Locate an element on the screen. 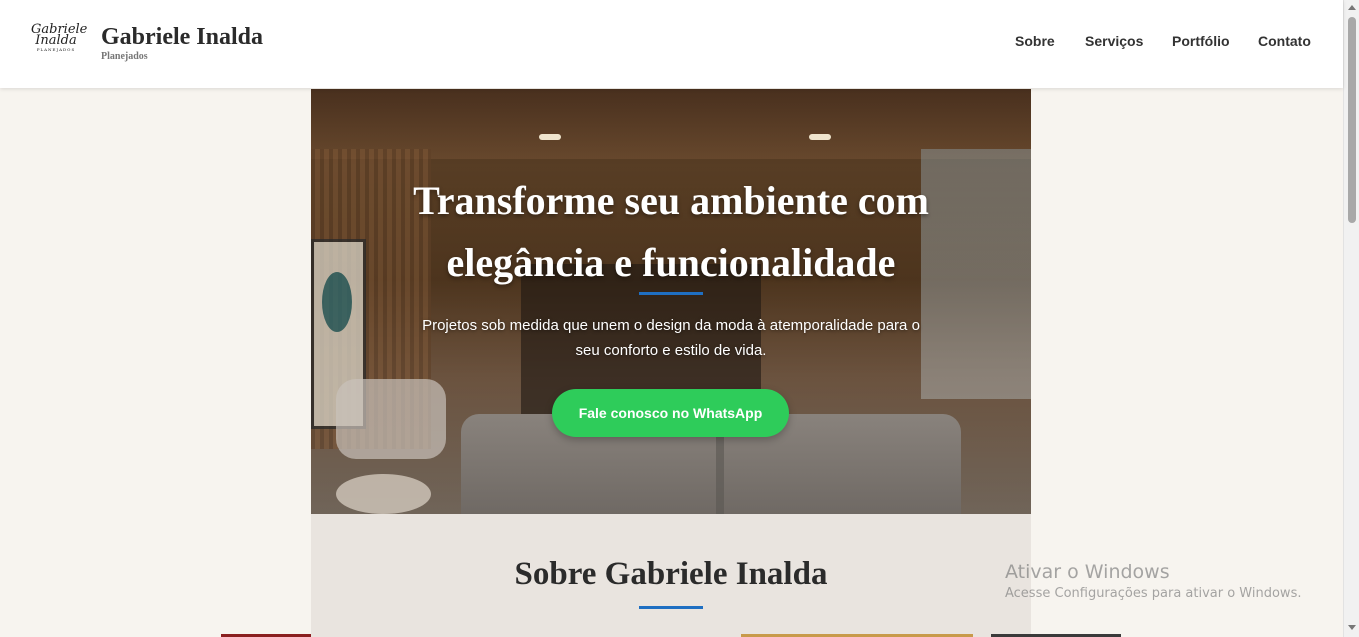  nav-link-contato: Contato is located at coordinates (1284, 41).